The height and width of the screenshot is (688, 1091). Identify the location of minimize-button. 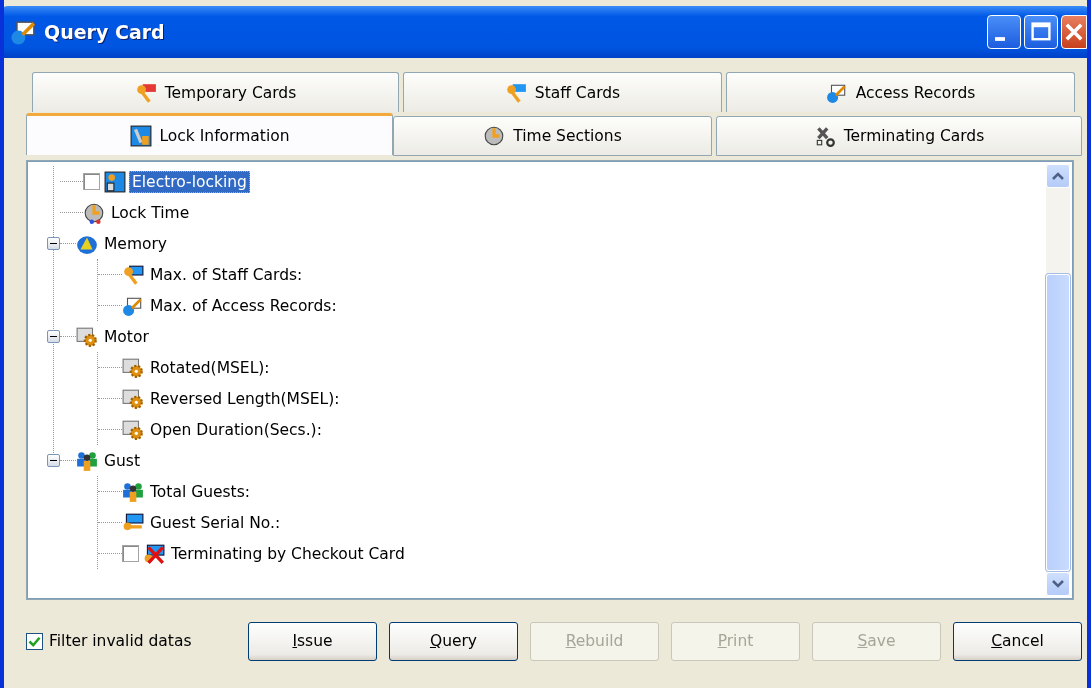
(1004, 32).